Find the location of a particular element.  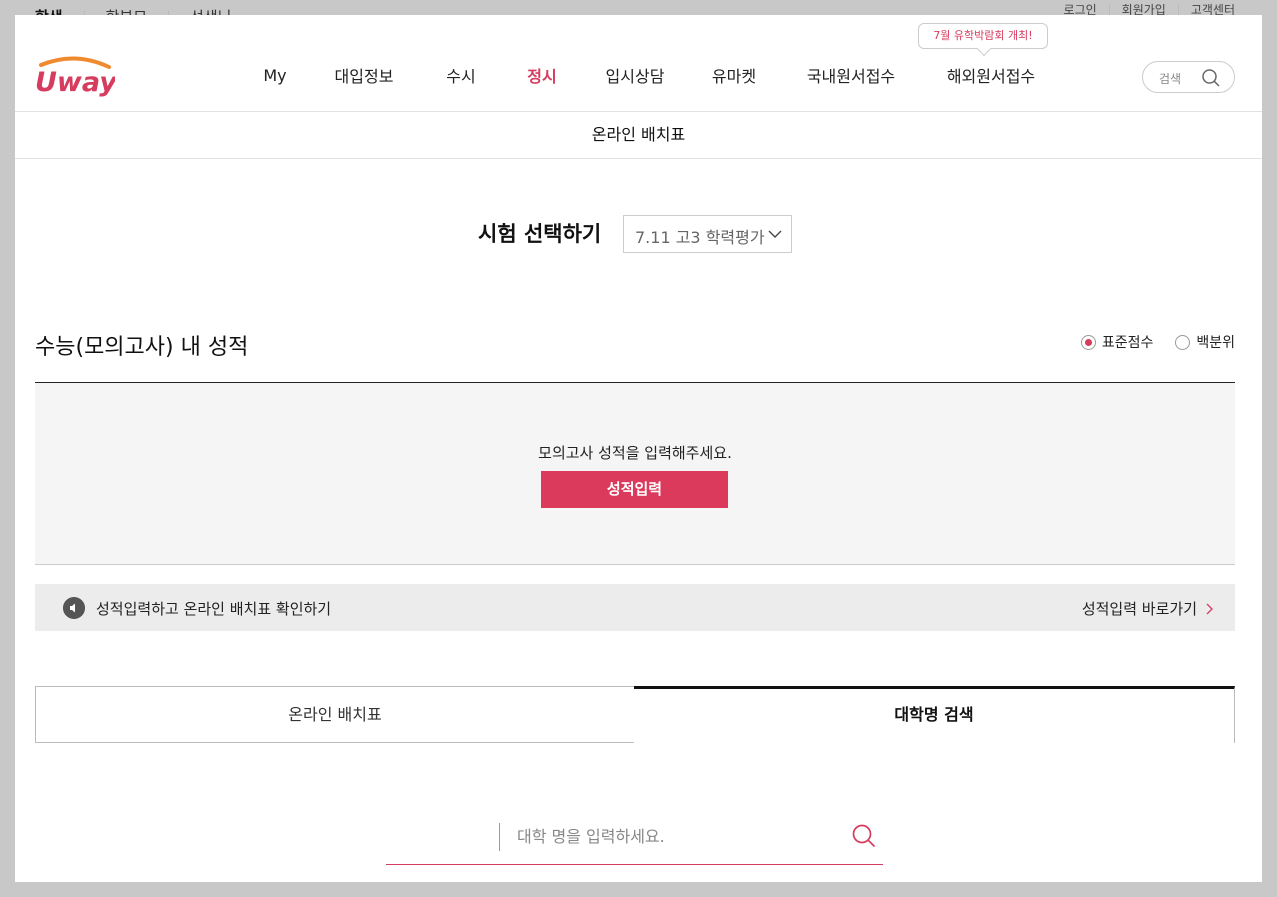

speaker-icon is located at coordinates (74, 608).